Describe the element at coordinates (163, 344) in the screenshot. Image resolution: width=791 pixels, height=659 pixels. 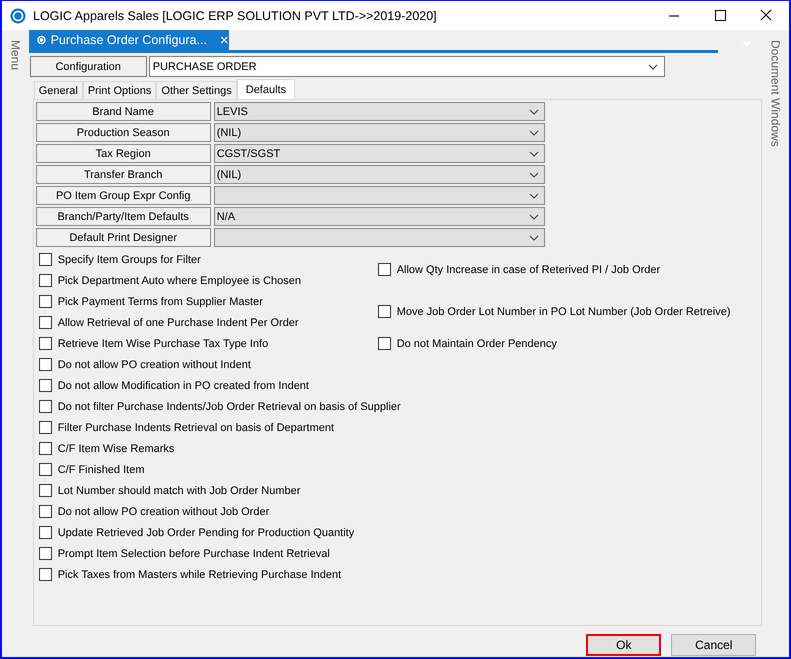
I see `checkbox-label: Retrieve Item Wise Purchase Tax Type Info` at that location.